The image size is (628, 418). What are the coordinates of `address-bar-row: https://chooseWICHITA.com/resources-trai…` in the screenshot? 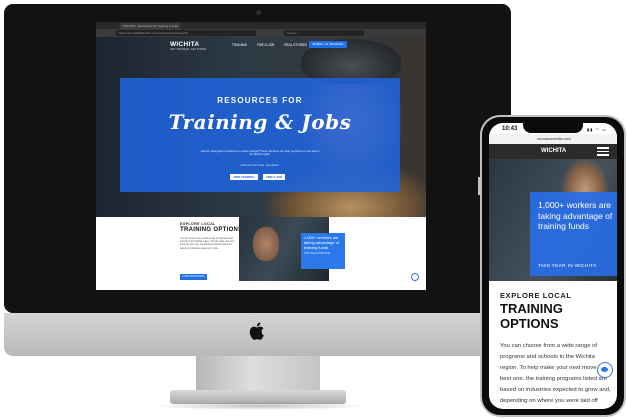 It's located at (261, 33).